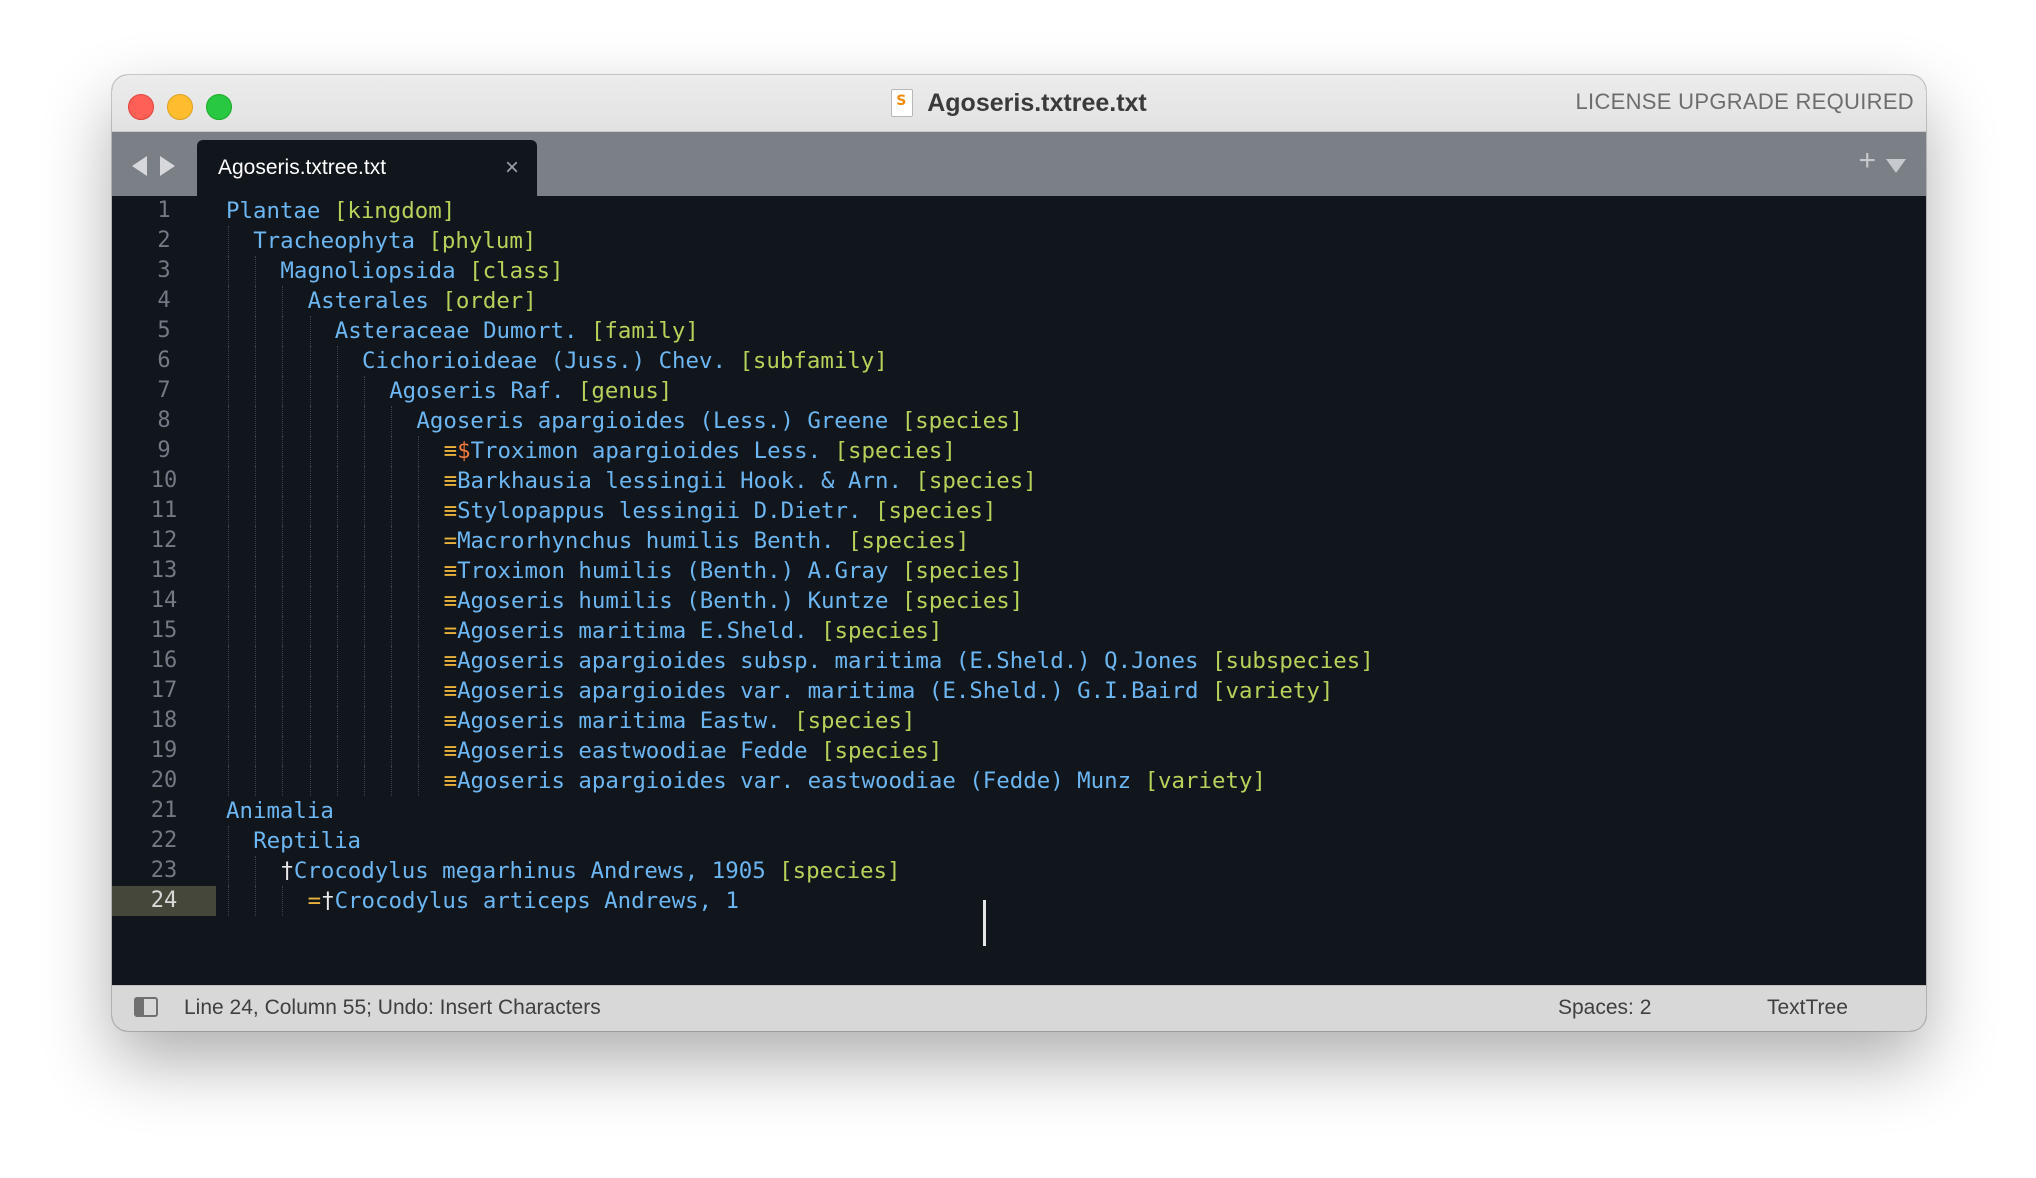  What do you see at coordinates (679, 481) in the screenshot?
I see `taxon-name: Barkhausia lessingii Hook. & Arn.` at bounding box center [679, 481].